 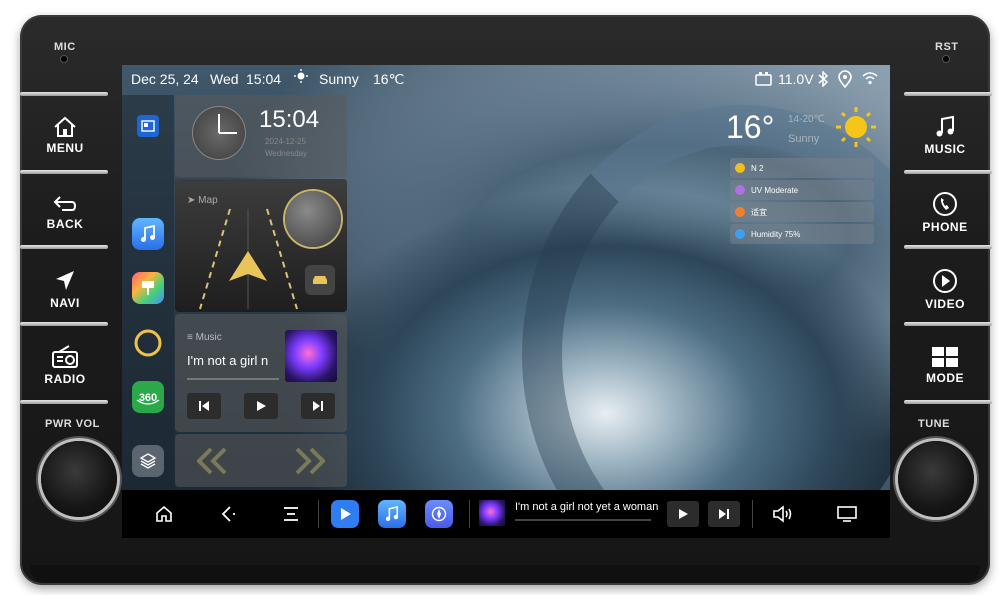 What do you see at coordinates (945, 356) in the screenshot?
I see `grid-icon` at bounding box center [945, 356].